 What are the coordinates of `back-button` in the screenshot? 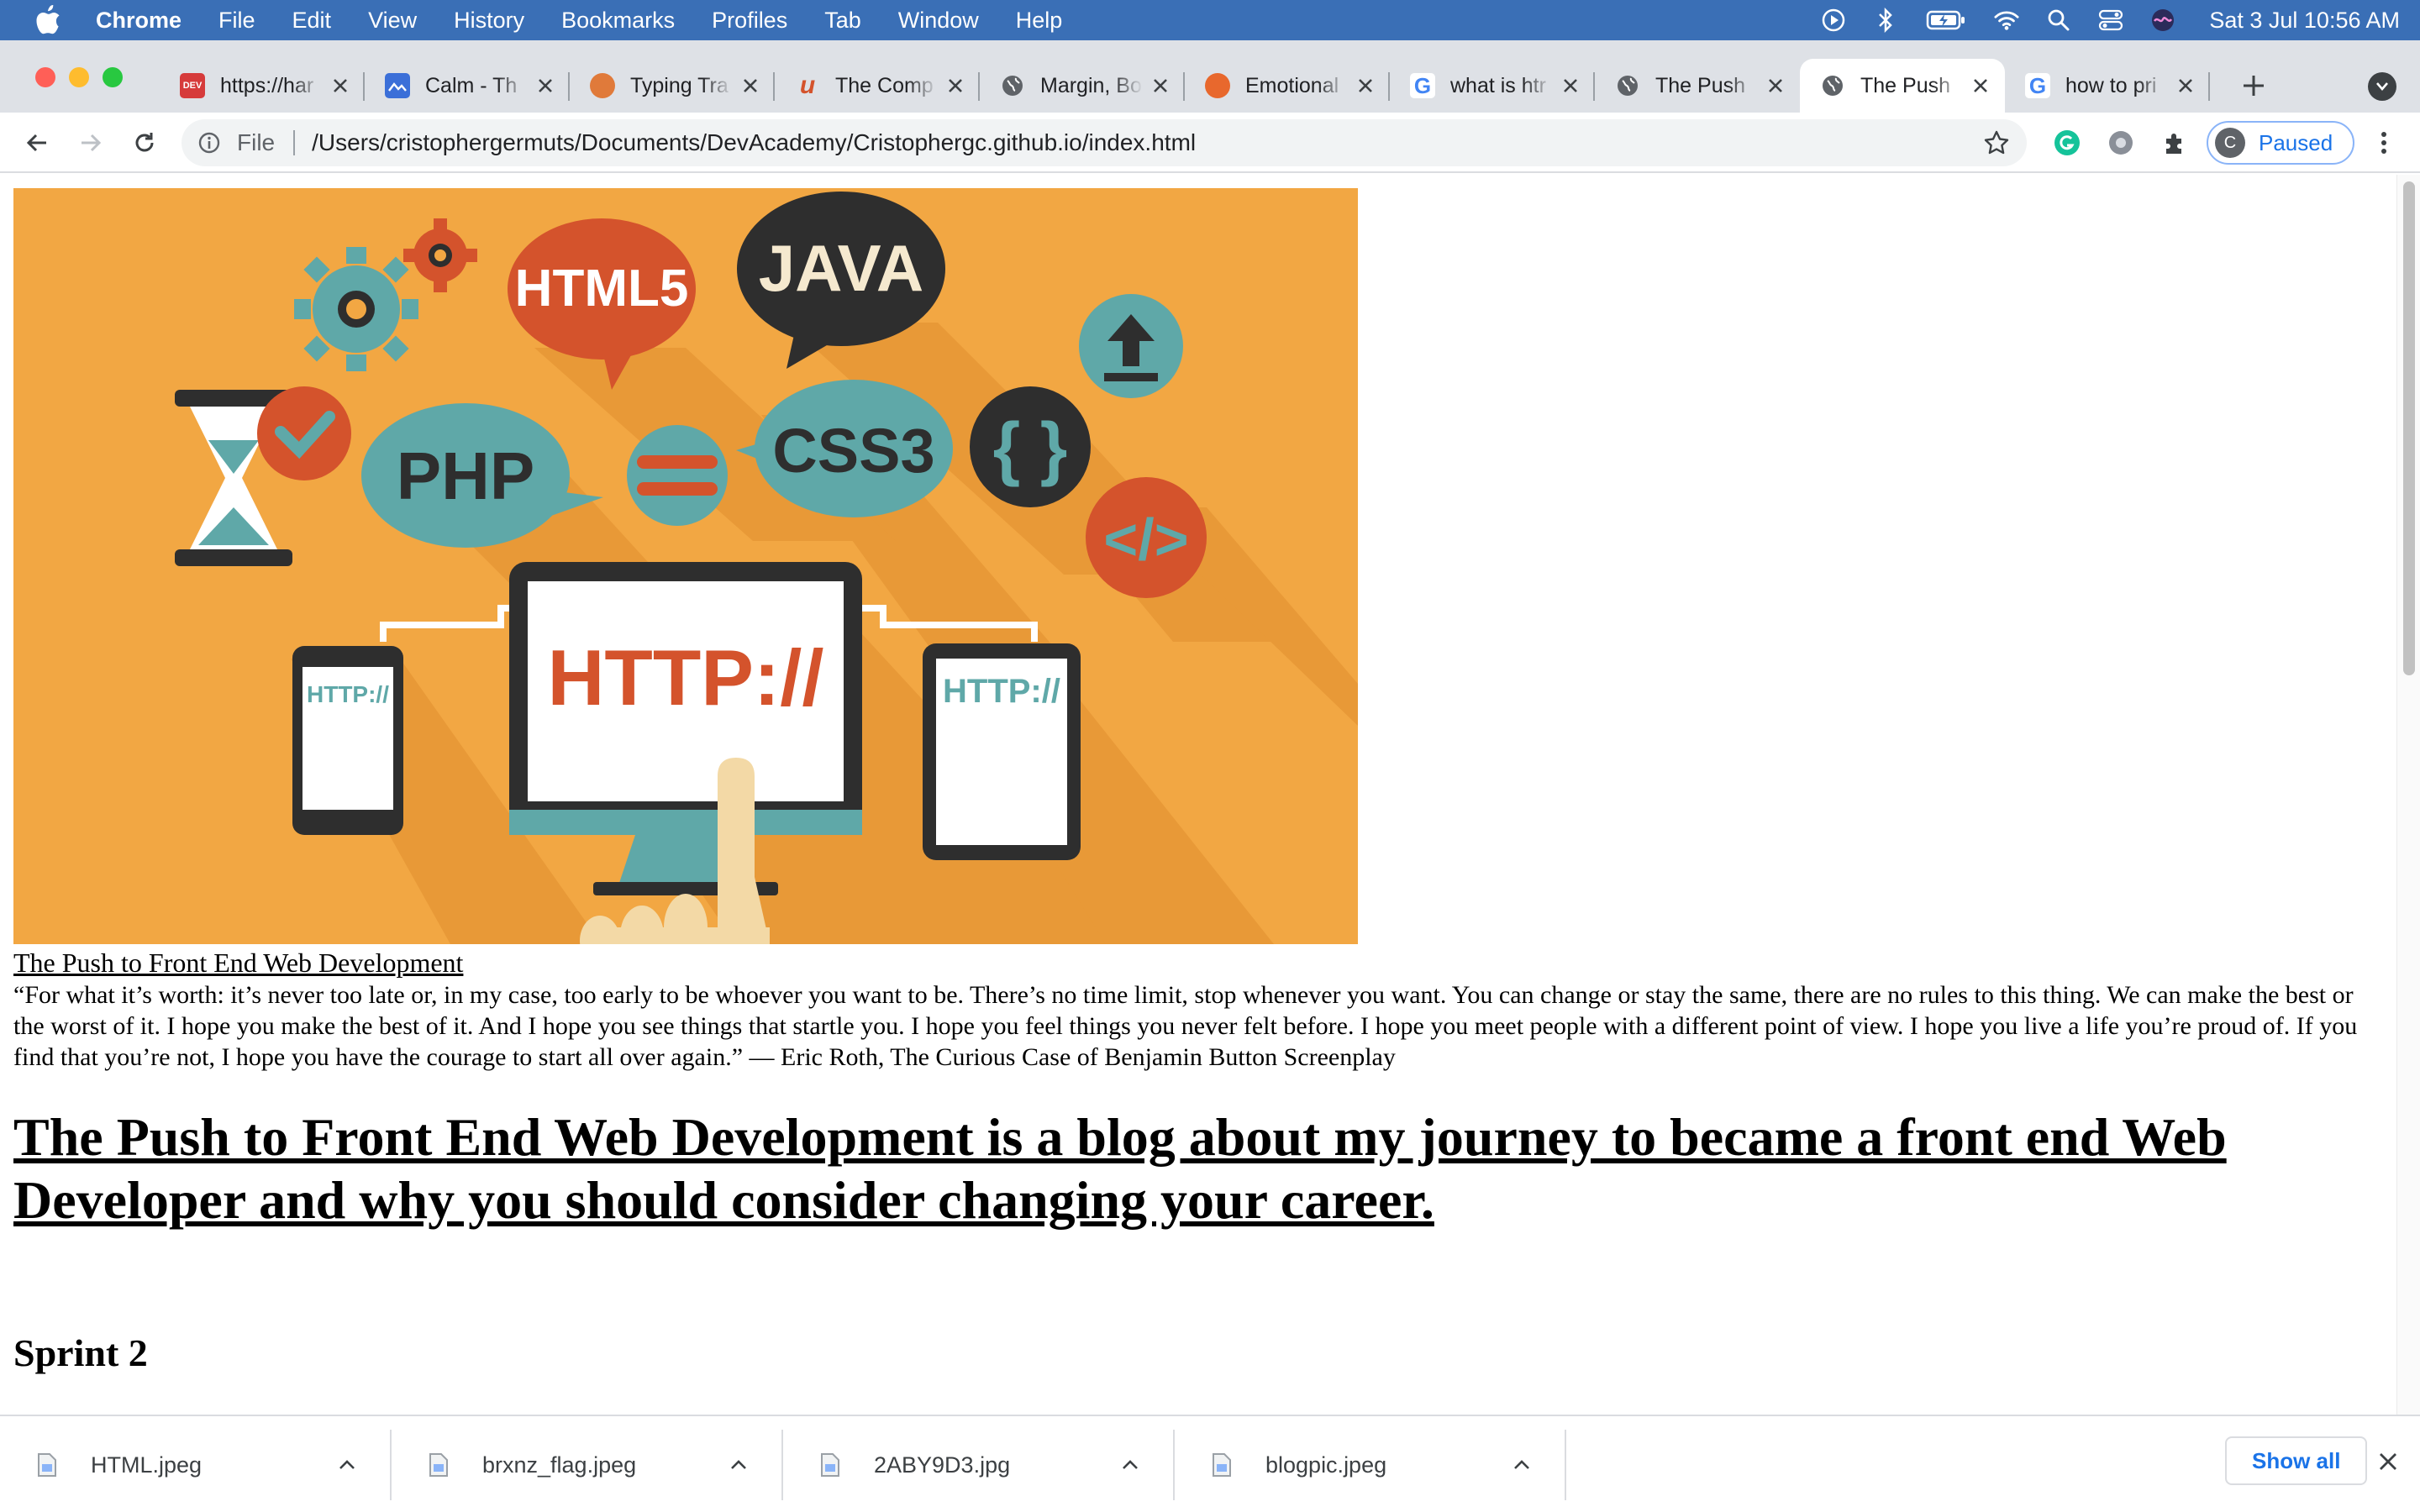 It's located at (36, 142).